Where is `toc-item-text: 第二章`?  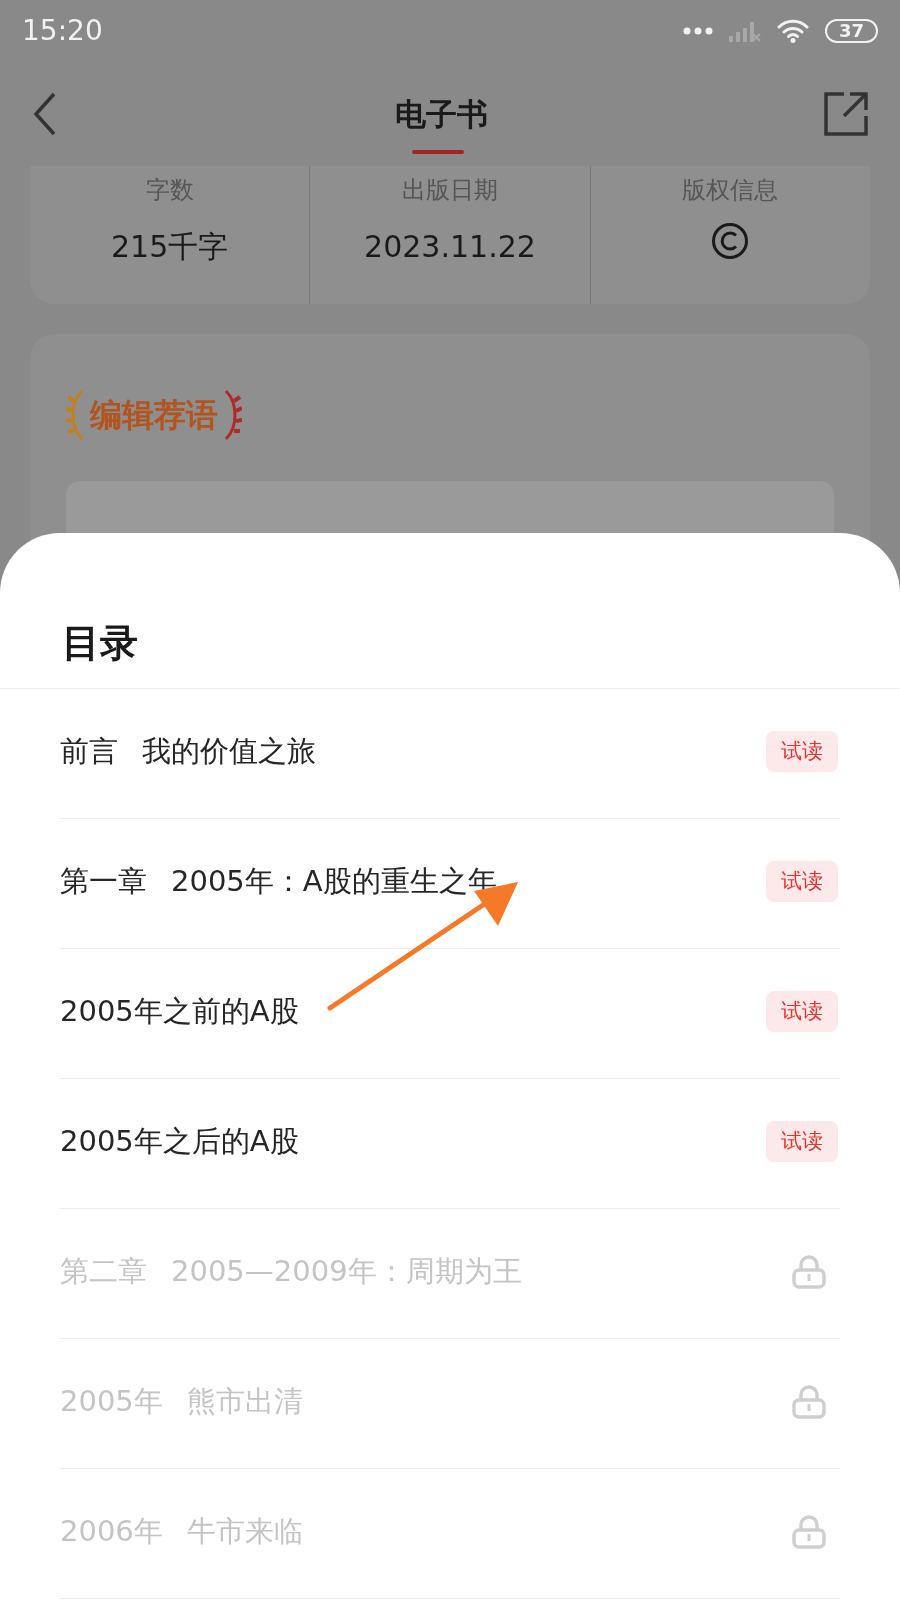
toc-item-text: 第二章 is located at coordinates (103, 1271).